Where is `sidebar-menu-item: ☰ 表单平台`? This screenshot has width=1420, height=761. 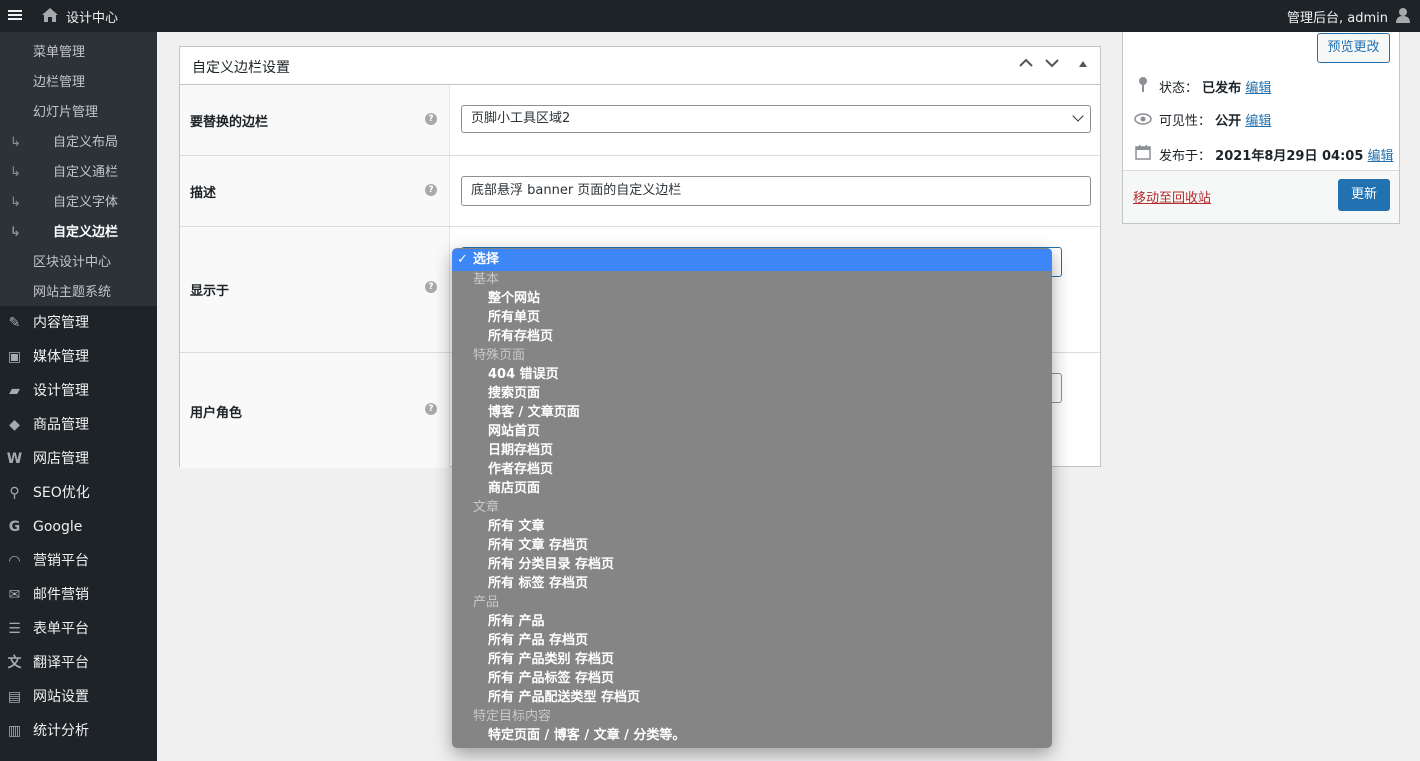 sidebar-menu-item: ☰ 表单平台 is located at coordinates (78, 629).